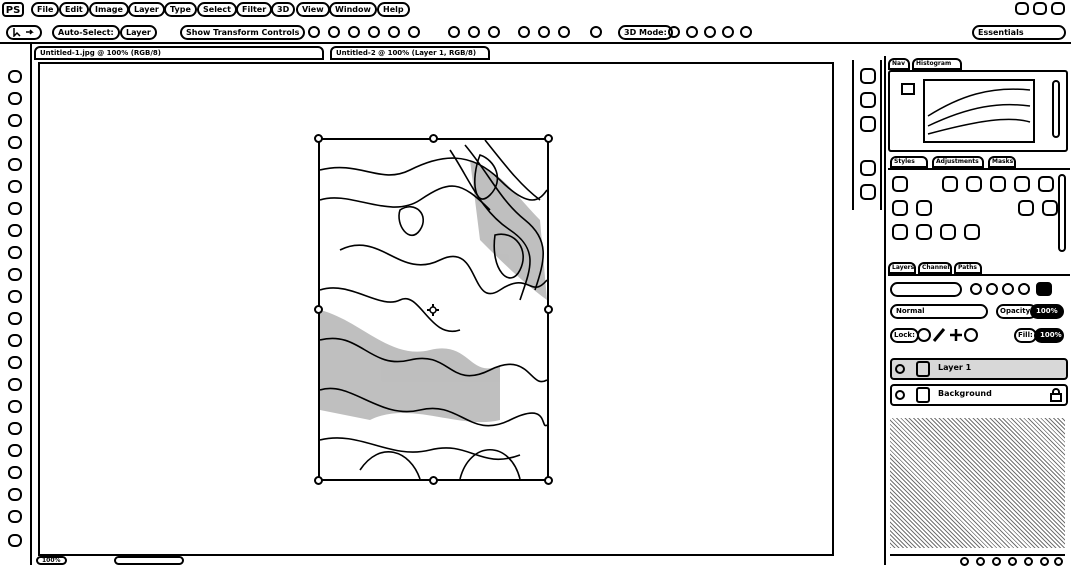  I want to click on 3d-slide-icon, so click(728, 32).